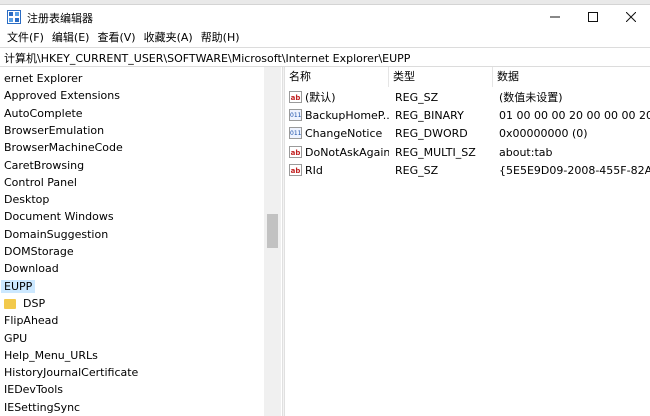 The width and height of the screenshot is (650, 416). I want to click on tree-item-label: FlipAhead, so click(31, 321).